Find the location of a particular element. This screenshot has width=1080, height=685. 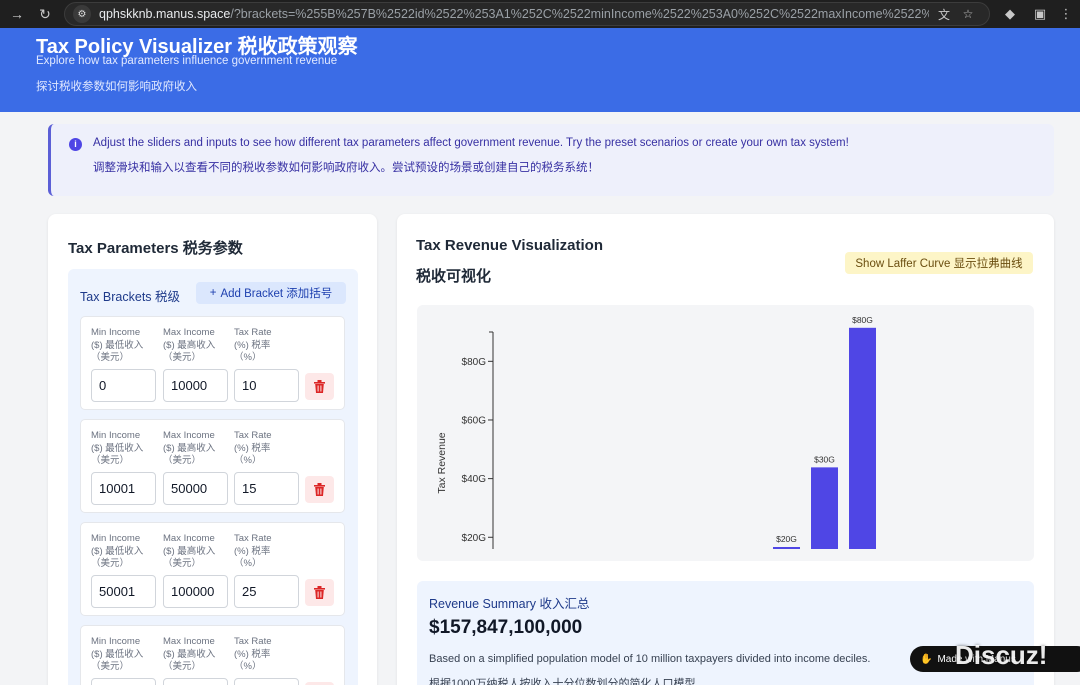

revenue-total: $157,847,100,000 is located at coordinates (506, 627).